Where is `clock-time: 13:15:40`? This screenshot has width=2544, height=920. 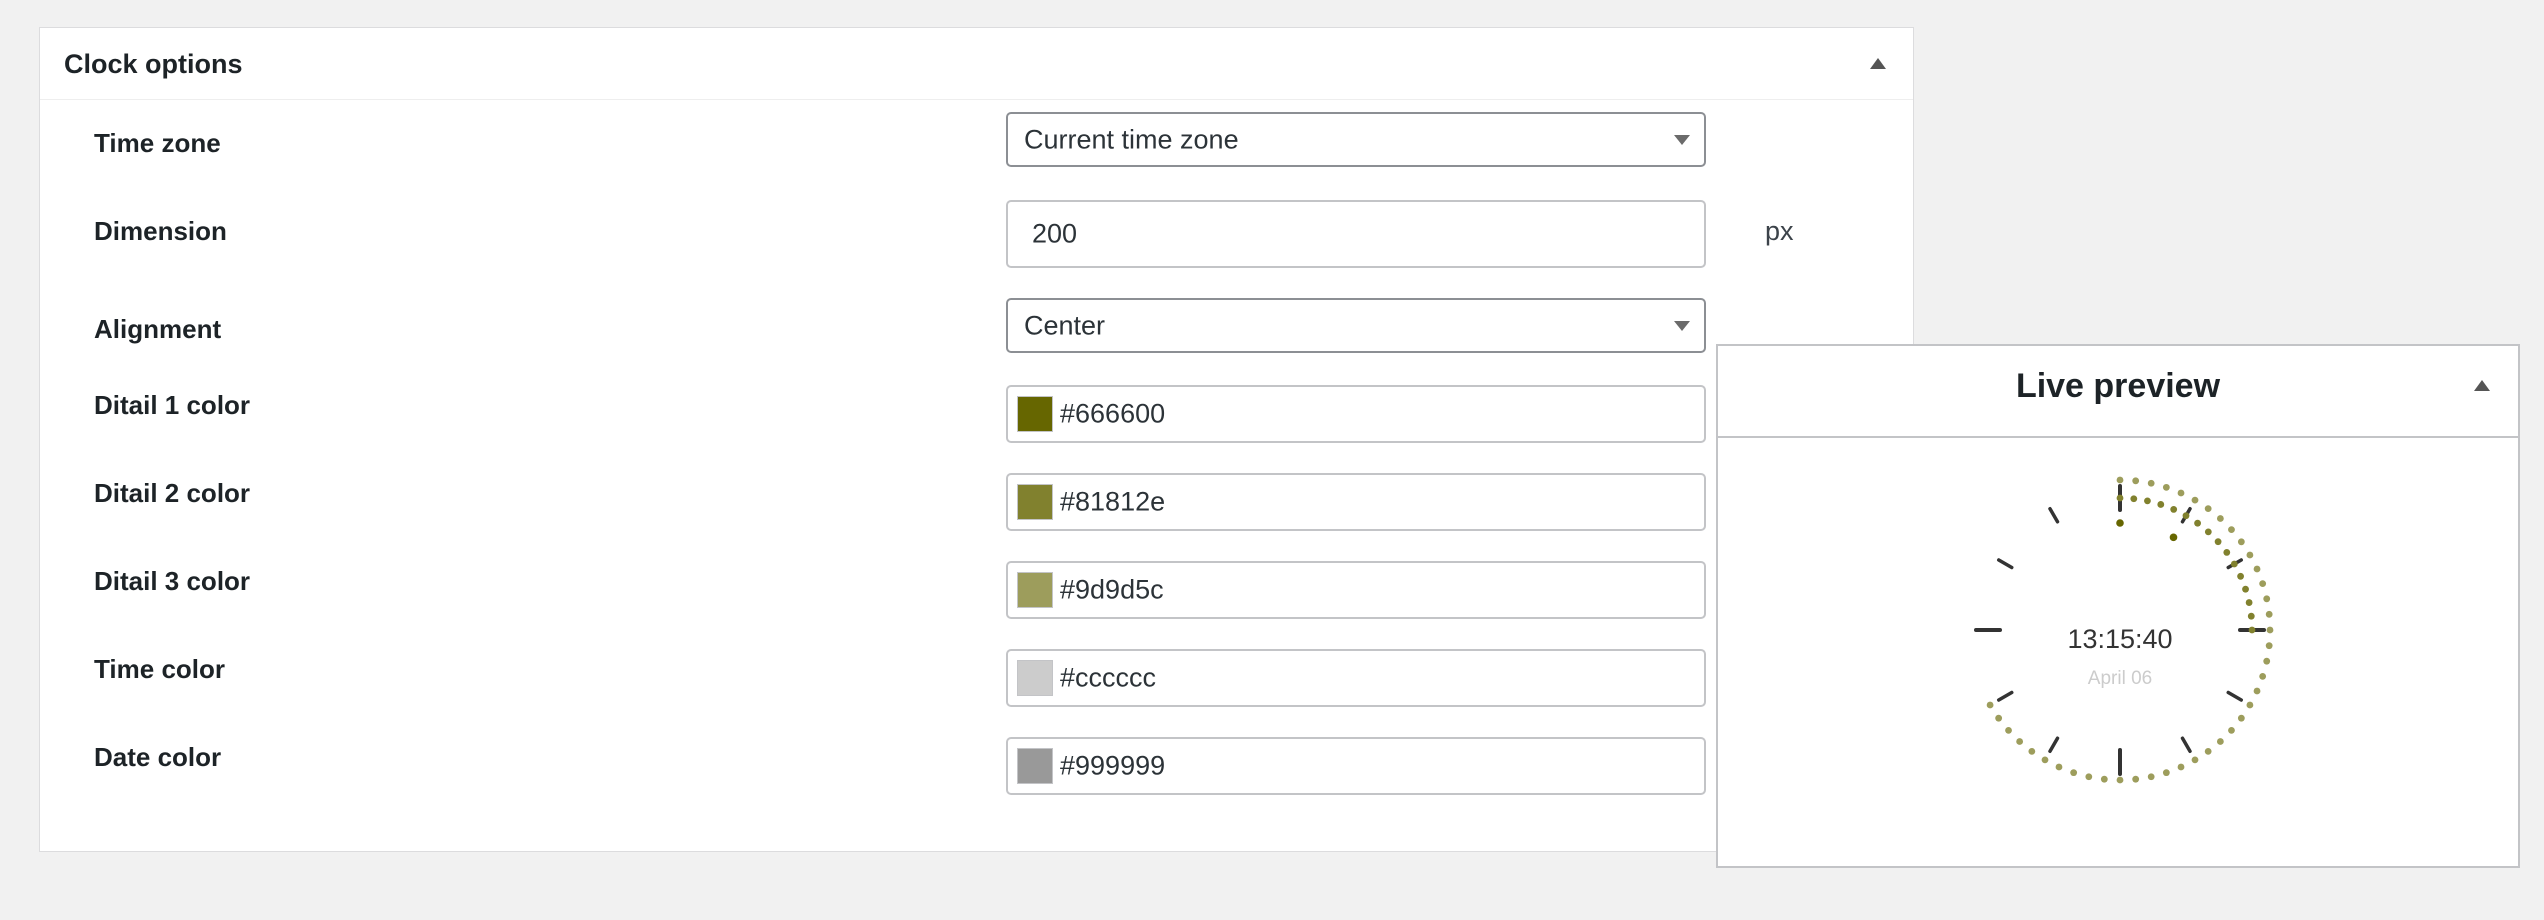 clock-time: 13:15:40 is located at coordinates (2119, 639).